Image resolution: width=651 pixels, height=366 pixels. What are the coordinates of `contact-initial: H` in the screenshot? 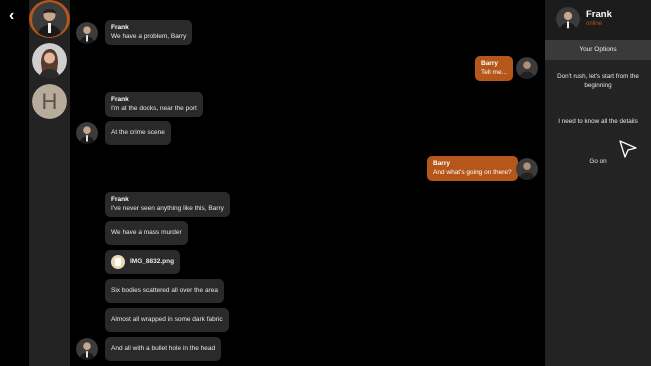 It's located at (50, 101).